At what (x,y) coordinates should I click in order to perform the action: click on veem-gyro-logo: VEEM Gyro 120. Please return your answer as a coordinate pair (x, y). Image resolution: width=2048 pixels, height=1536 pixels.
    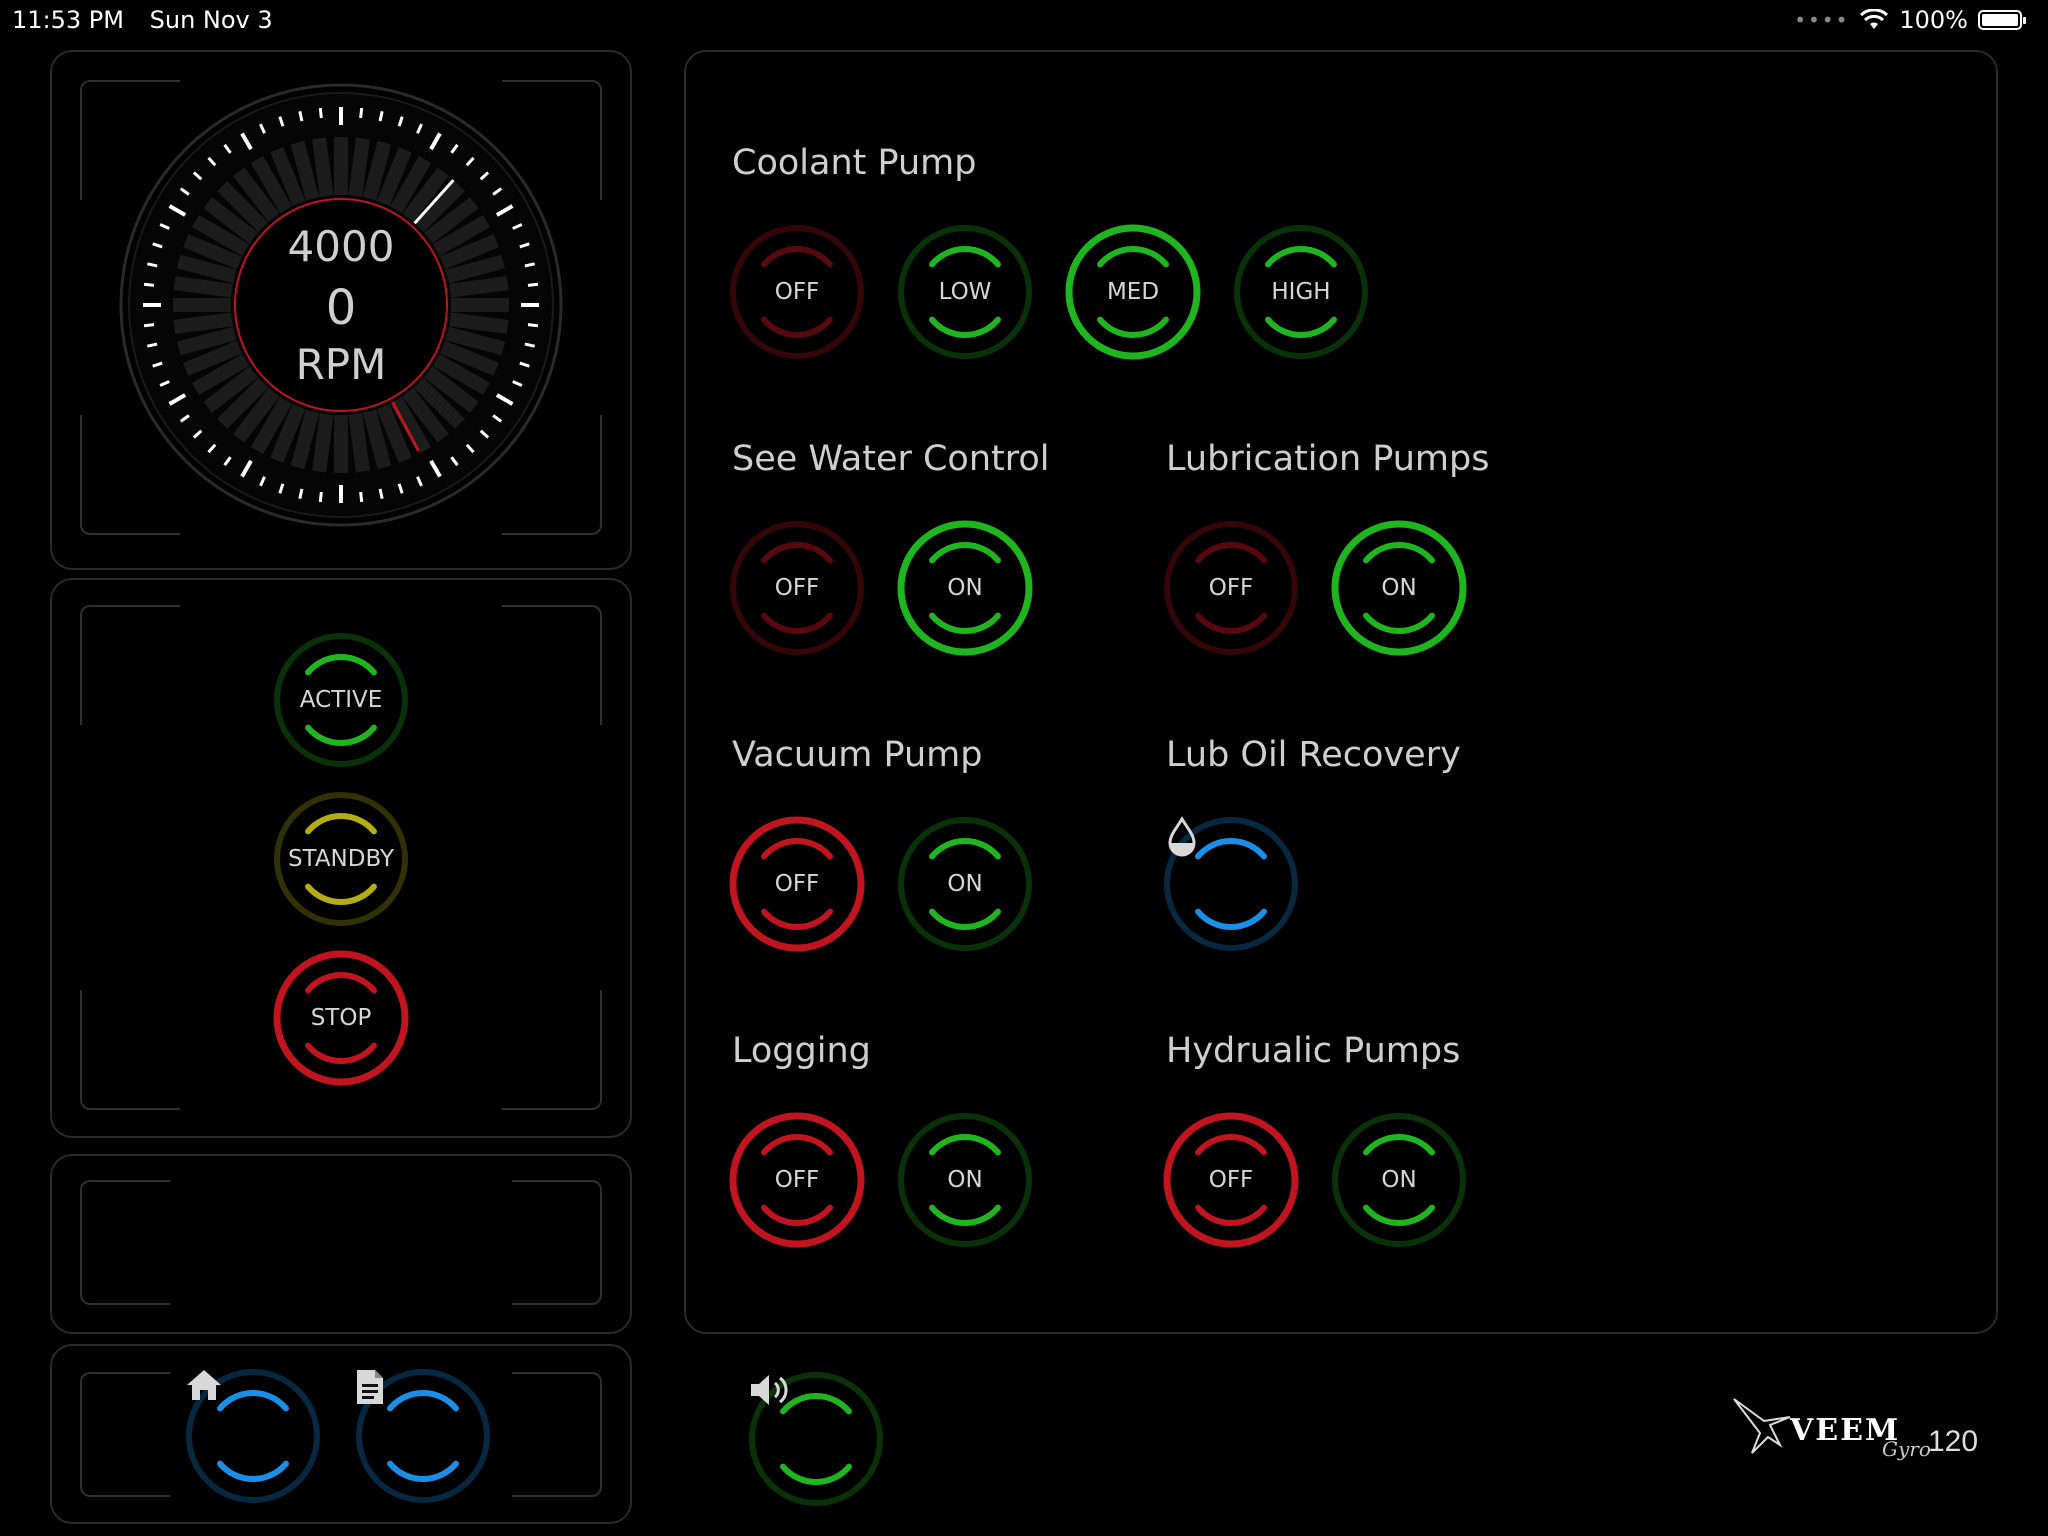
    Looking at the image, I should click on (1860, 1435).